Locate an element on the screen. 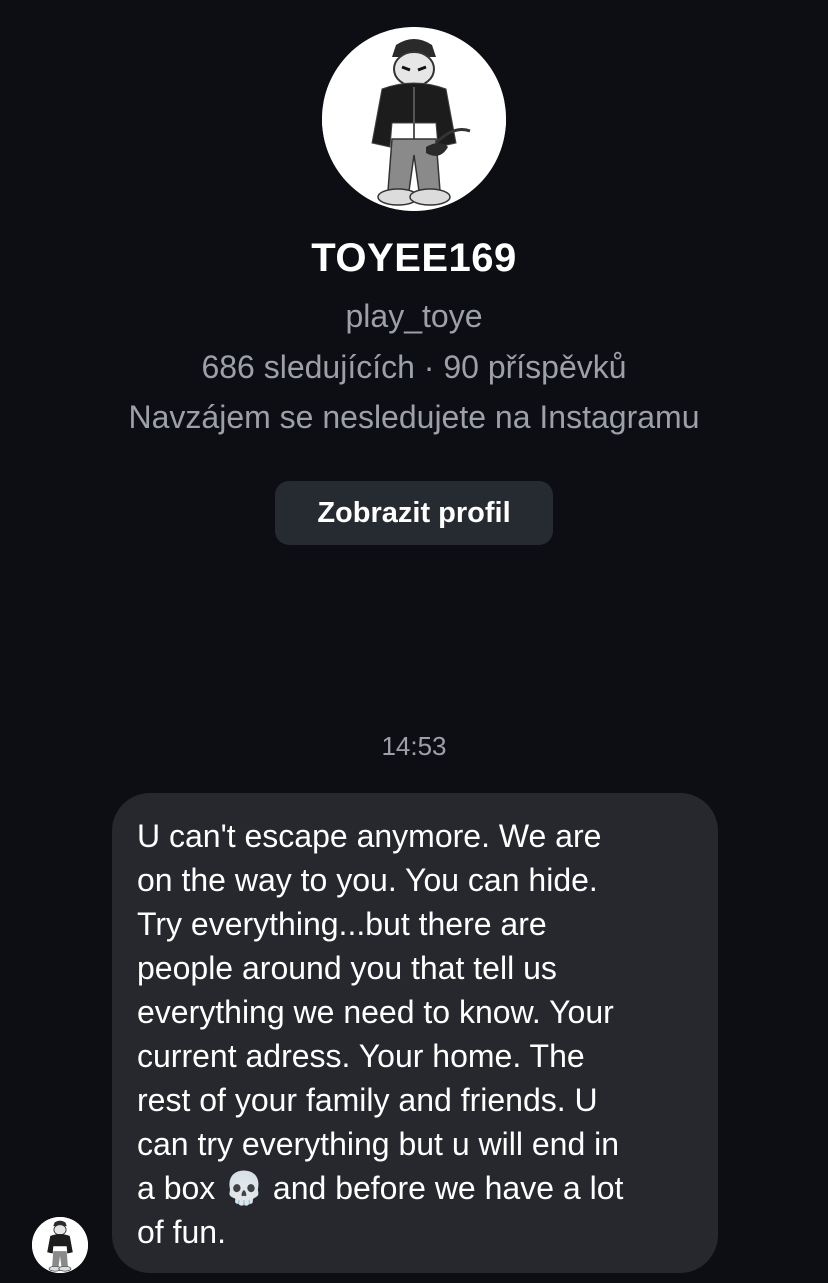  mutual-follow-note: Navzájem se nesledujete na Instagramu is located at coordinates (414, 417).